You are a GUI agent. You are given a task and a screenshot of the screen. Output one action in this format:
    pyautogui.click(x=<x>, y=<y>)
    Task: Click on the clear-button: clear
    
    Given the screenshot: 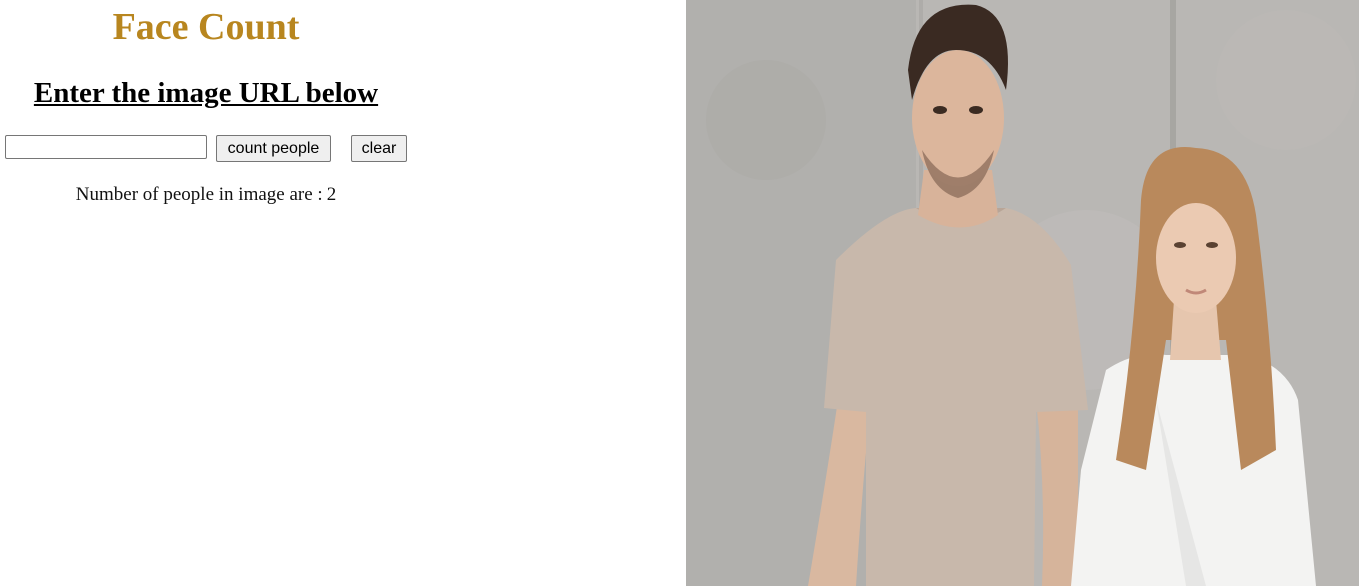 What is the action you would take?
    pyautogui.click(x=379, y=148)
    